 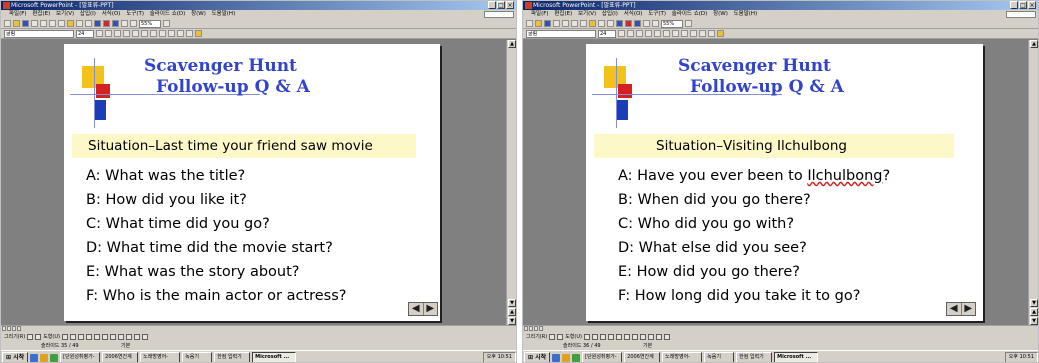 What do you see at coordinates (120, 357) in the screenshot?
I see `task-button-2: 2006연간계` at bounding box center [120, 357].